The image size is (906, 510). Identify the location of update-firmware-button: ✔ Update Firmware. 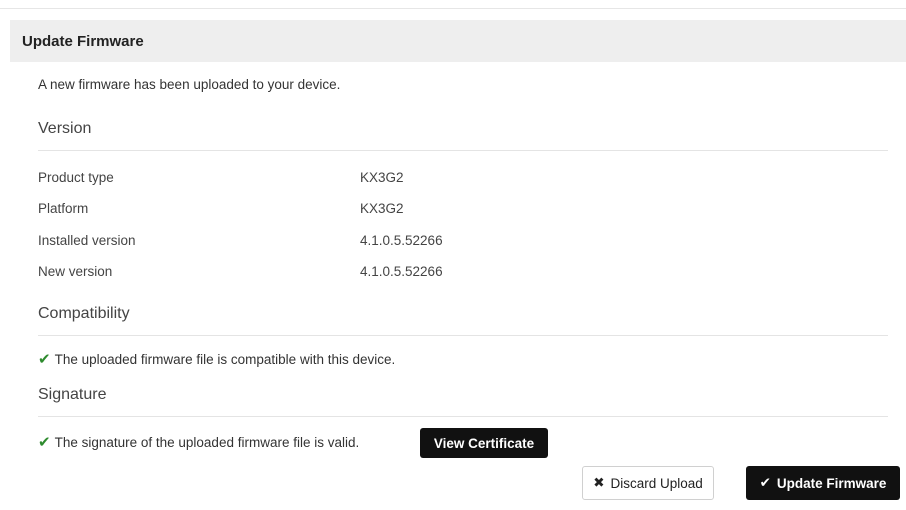
(823, 483).